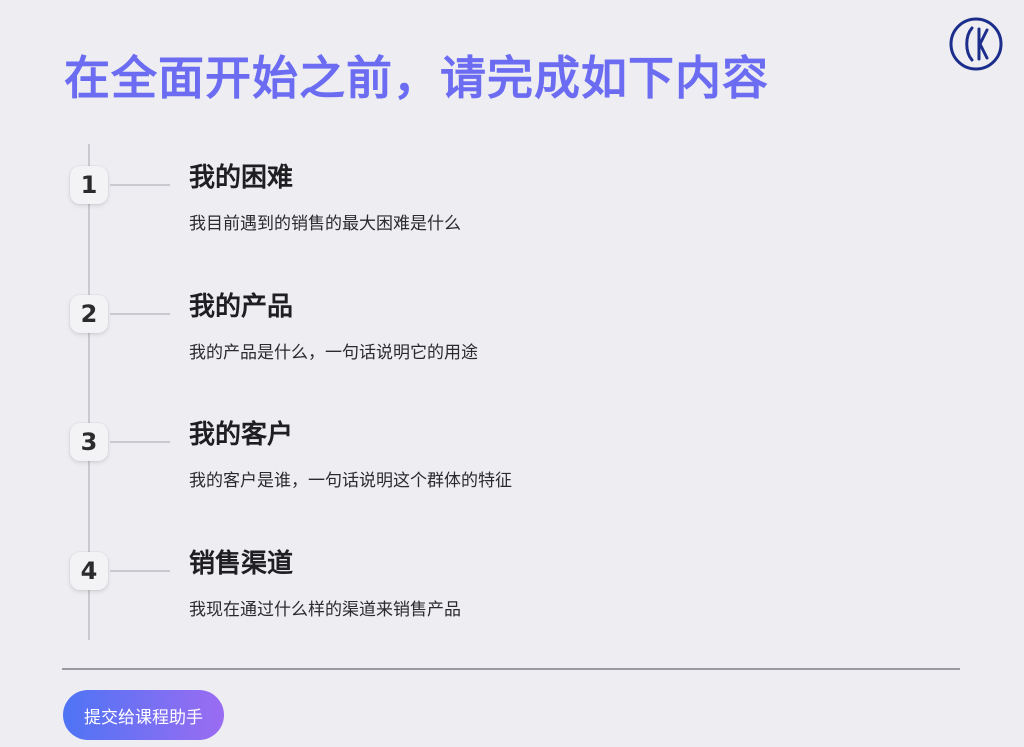 The width and height of the screenshot is (1024, 747). I want to click on step-description: 我的产品是什么，一句话说明它的用途, so click(333, 353).